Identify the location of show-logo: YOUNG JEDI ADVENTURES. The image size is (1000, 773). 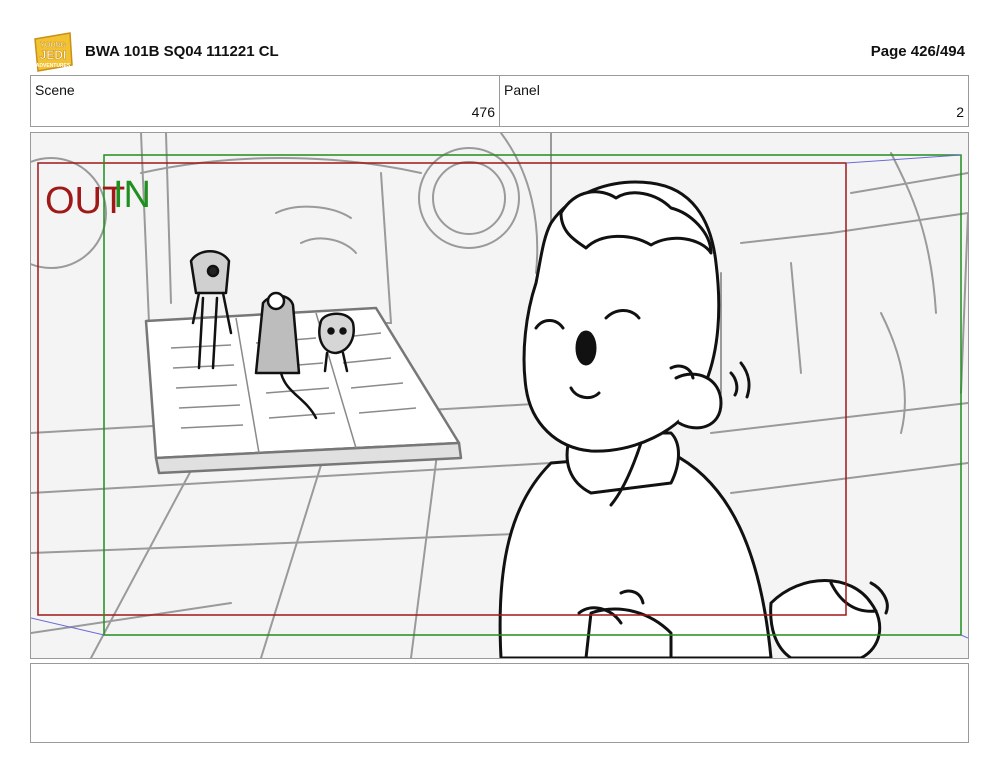
(53, 52).